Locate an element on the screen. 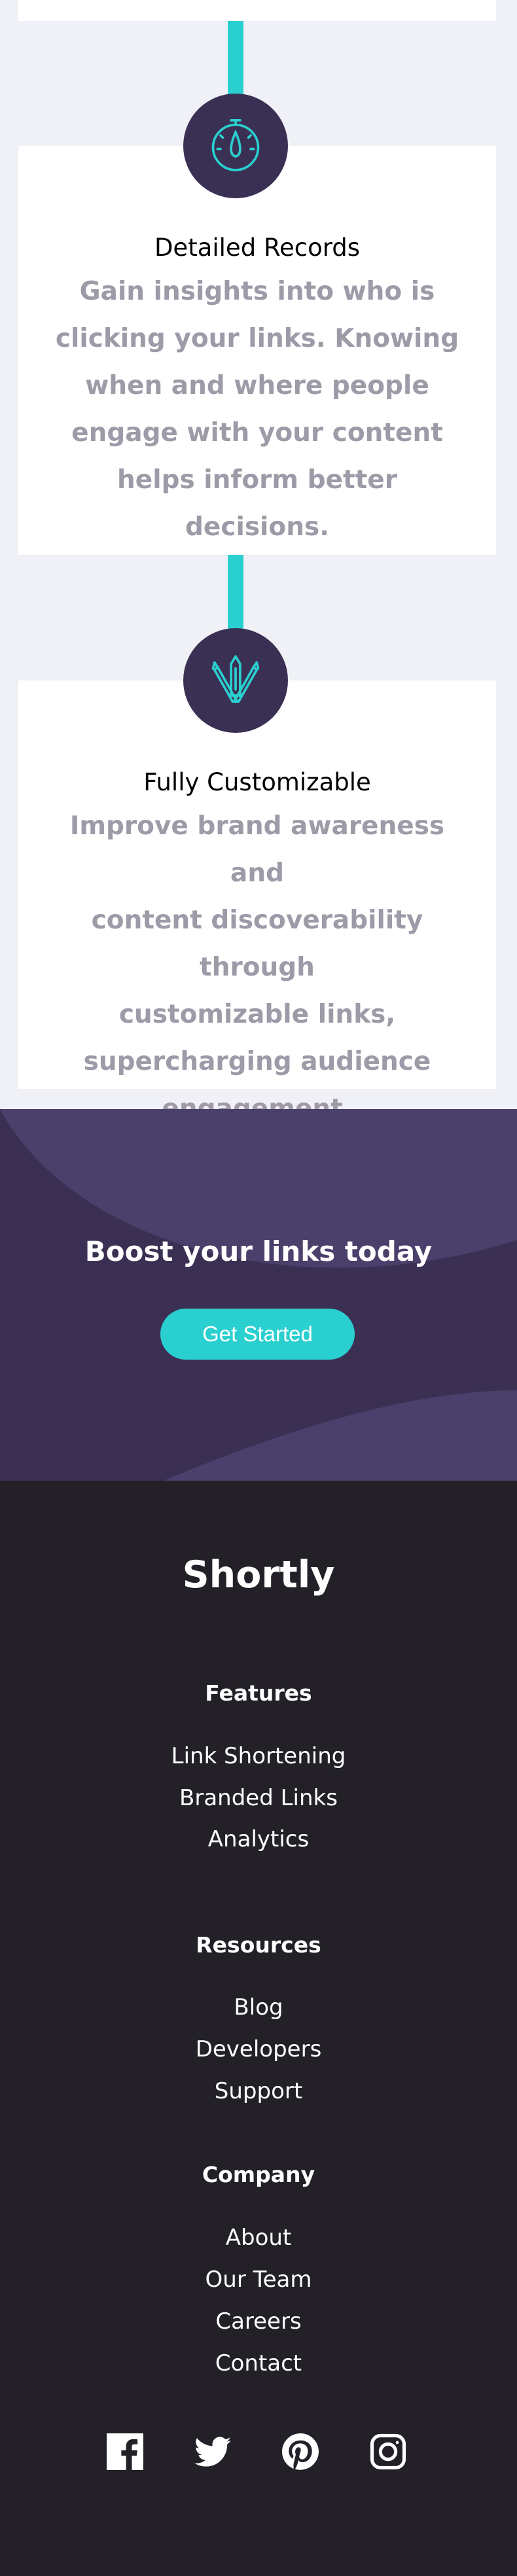 The height and width of the screenshot is (2576, 517). feature-title: Fully Customizable is located at coordinates (257, 782).